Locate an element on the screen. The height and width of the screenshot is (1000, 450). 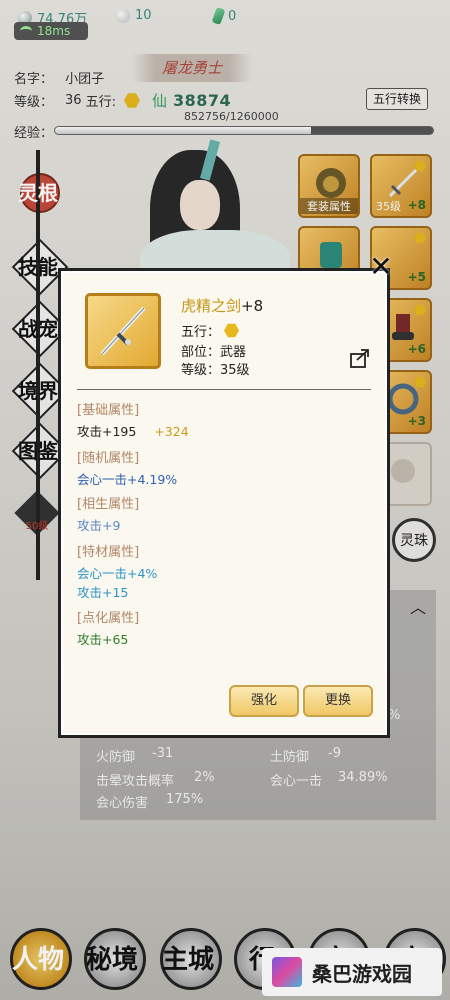
item-wuxing-label: 五行： is located at coordinates (201, 332).